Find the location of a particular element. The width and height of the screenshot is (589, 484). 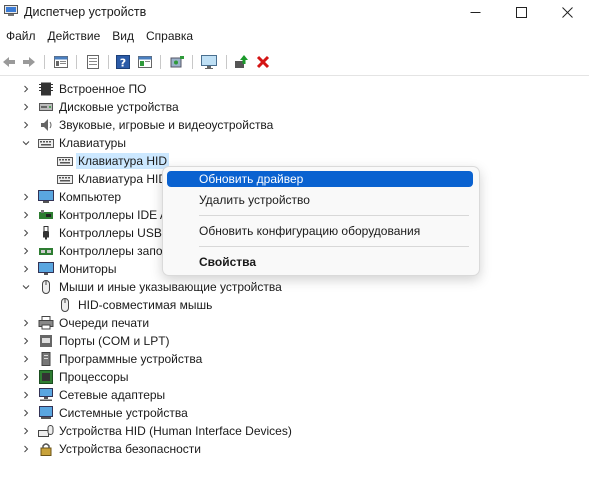

tree-item-label: Звуковые, игровые и видеоустройства is located at coordinates (166, 125).